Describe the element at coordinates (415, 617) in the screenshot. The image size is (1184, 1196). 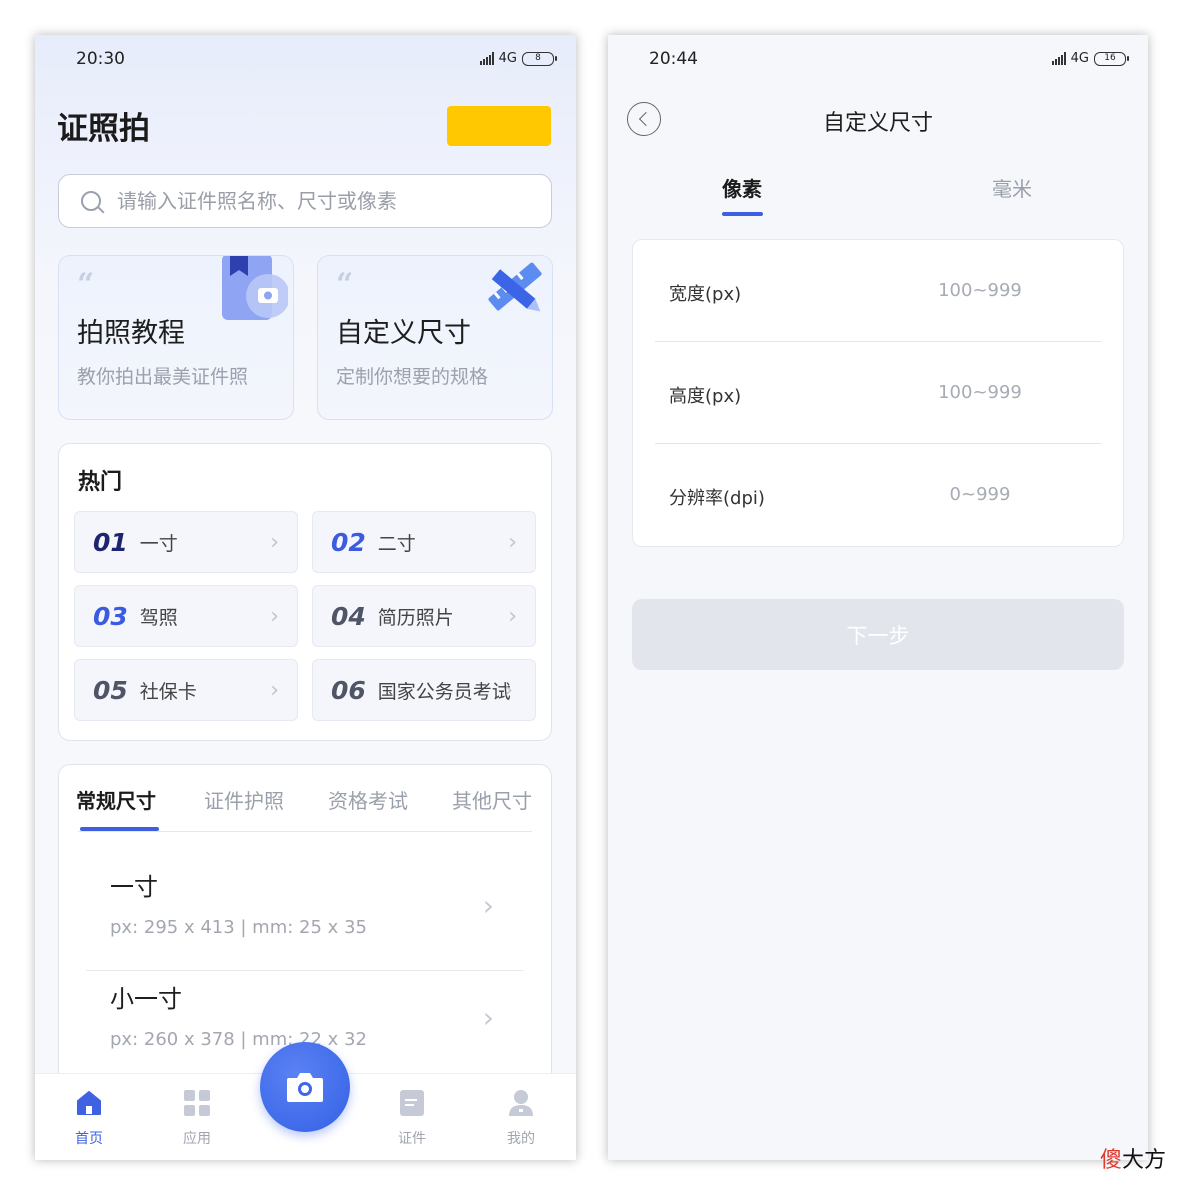
I see `hot-item-label: 简历照片` at that location.